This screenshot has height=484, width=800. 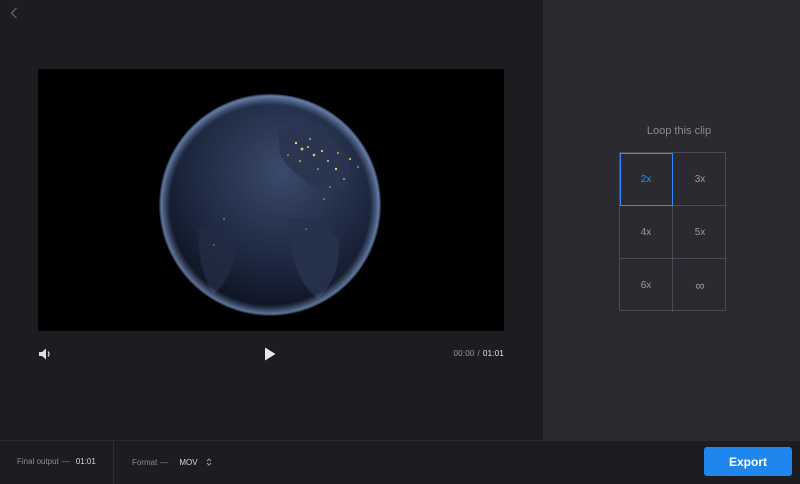 I want to click on format-selector: Format — MOV, so click(x=172, y=462).